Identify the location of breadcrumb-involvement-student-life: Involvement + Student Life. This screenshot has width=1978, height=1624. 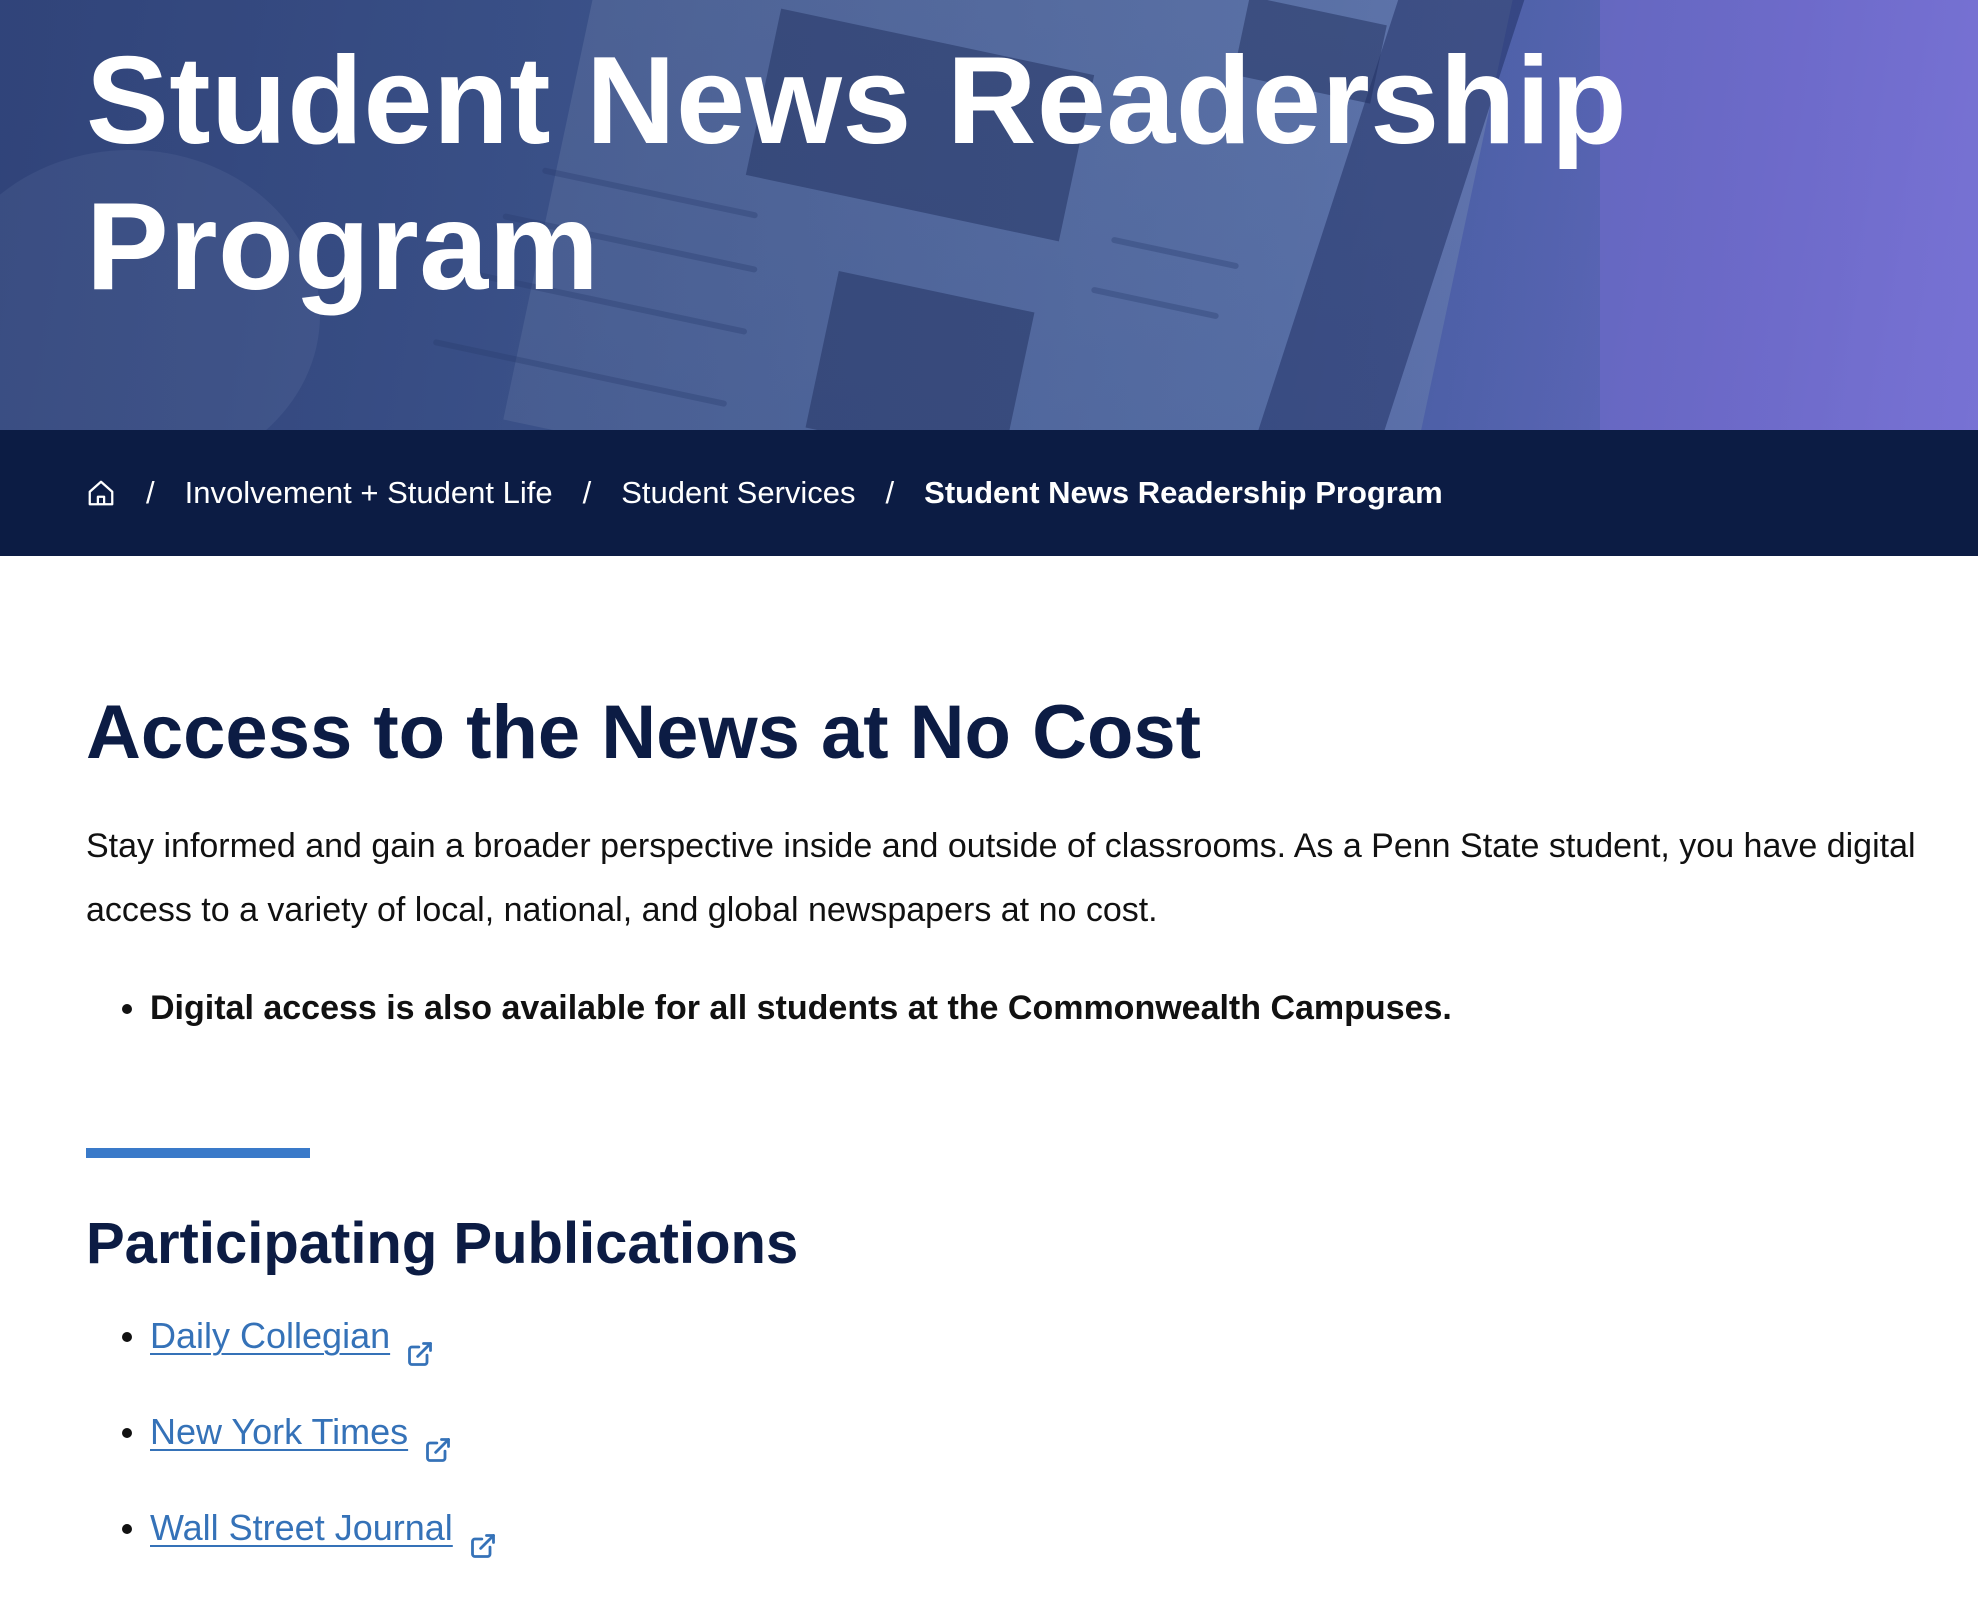
(369, 493).